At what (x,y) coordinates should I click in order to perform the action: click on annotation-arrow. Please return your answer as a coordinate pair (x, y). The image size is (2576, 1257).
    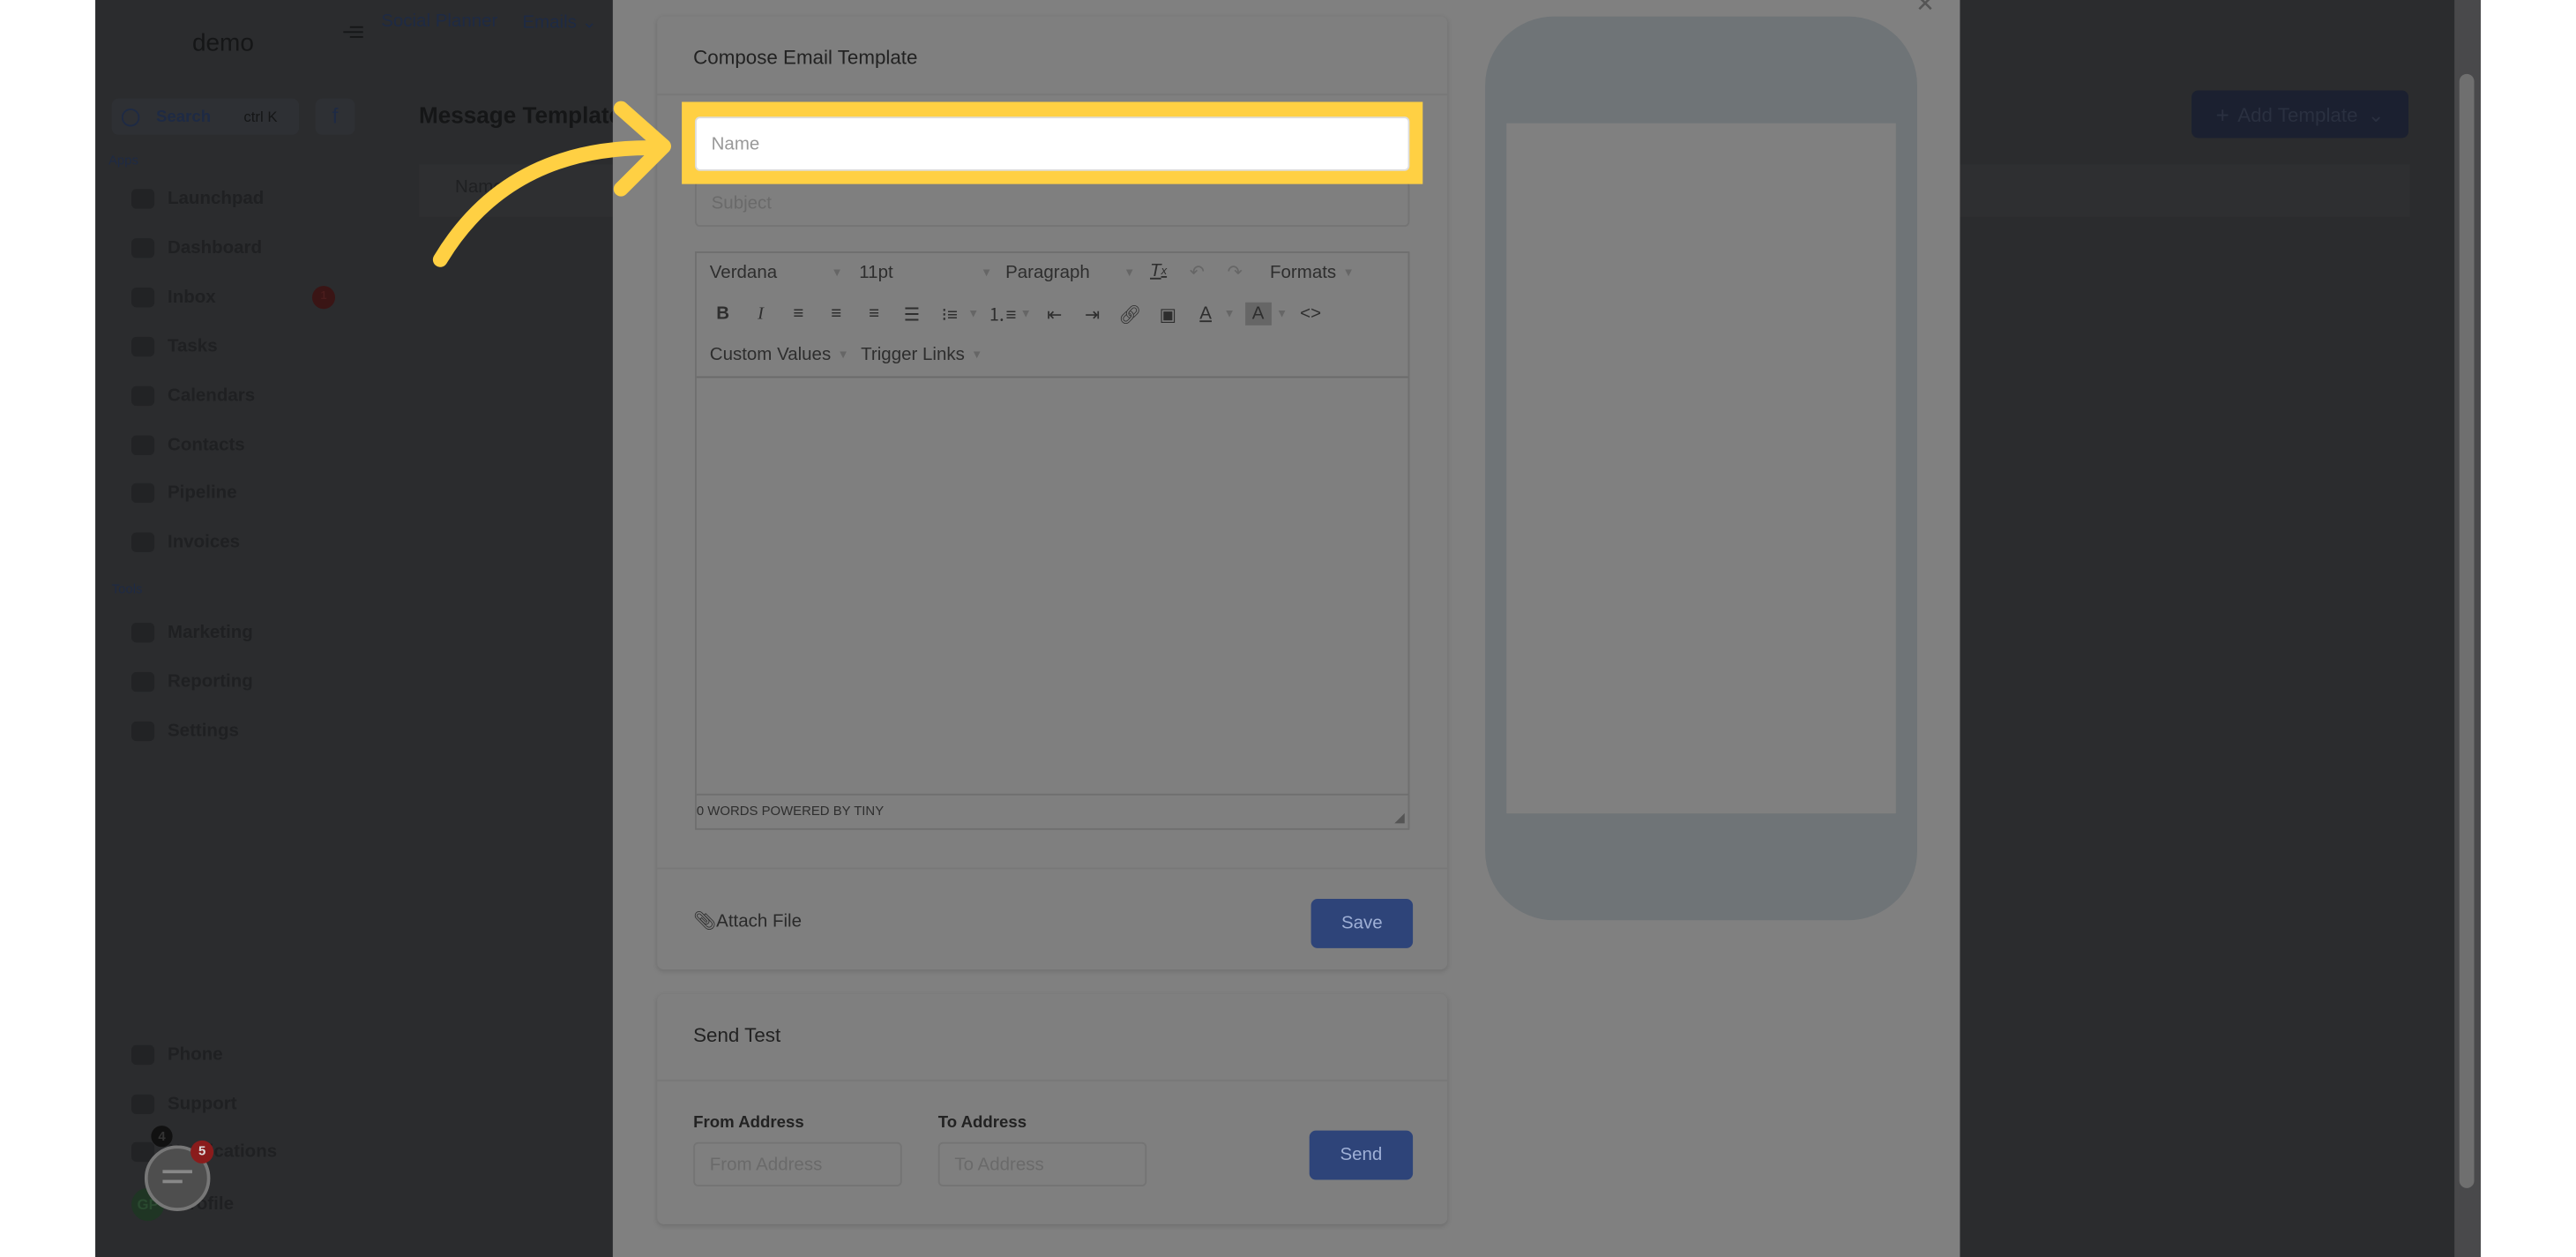
    Looking at the image, I should click on (551, 184).